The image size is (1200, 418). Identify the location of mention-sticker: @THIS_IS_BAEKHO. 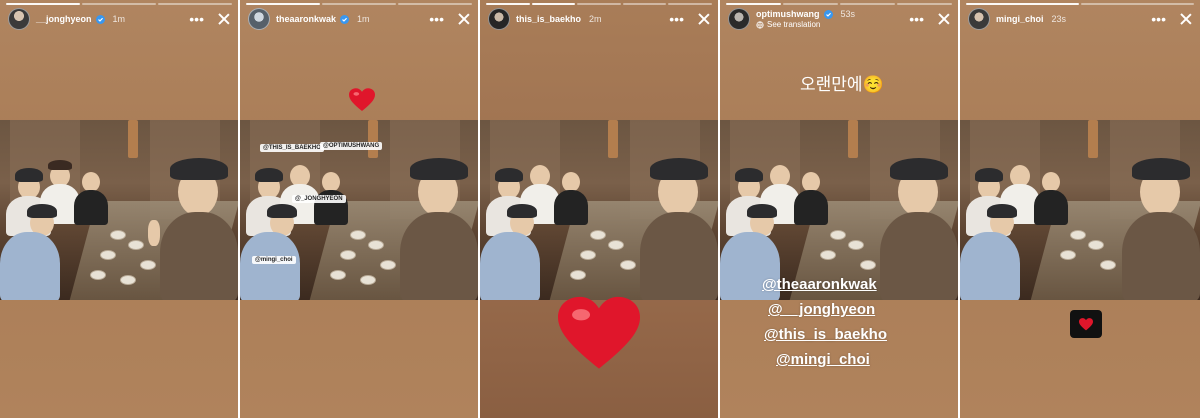
(292, 148).